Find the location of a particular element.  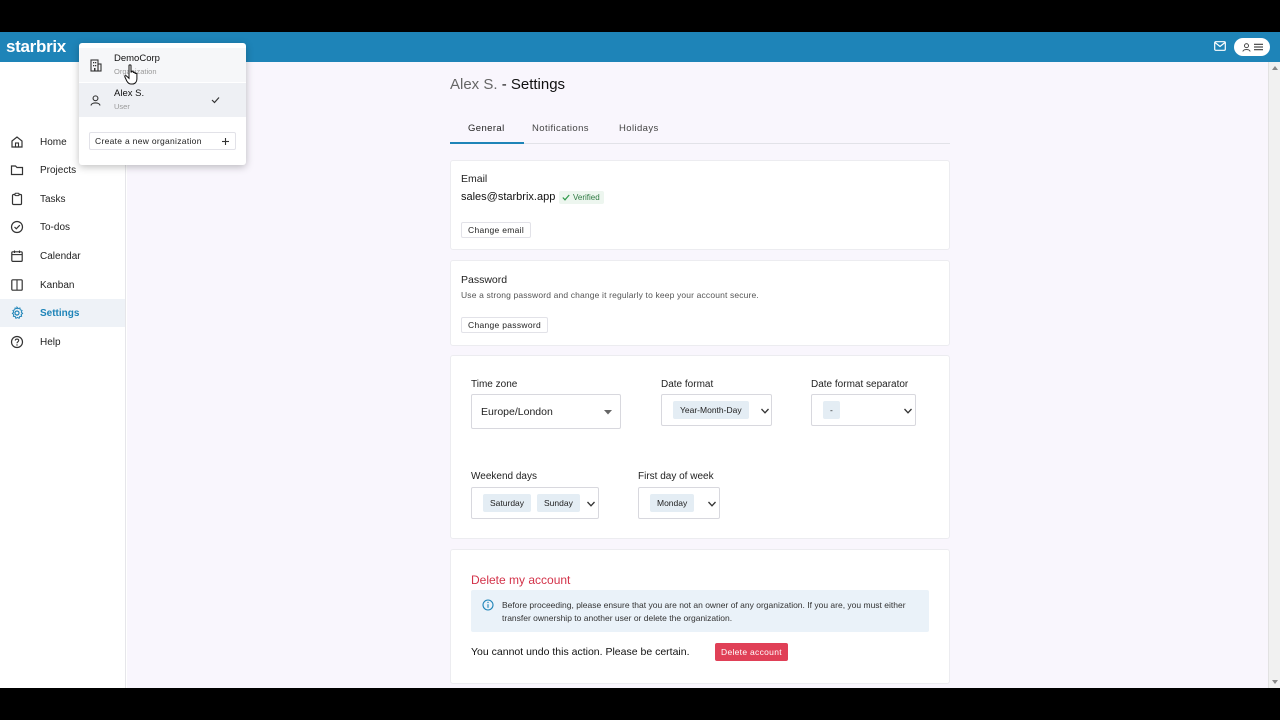

weekend-select: Saturday Sunday is located at coordinates (535, 503).